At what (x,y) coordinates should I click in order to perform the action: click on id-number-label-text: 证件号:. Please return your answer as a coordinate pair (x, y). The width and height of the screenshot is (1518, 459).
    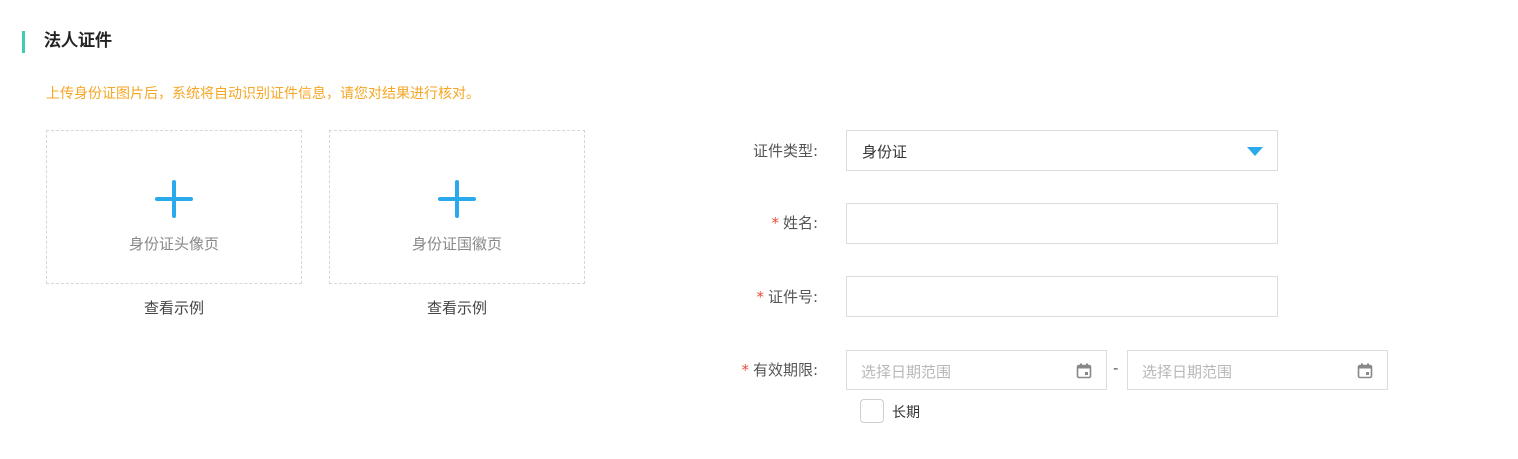
    Looking at the image, I should click on (792, 297).